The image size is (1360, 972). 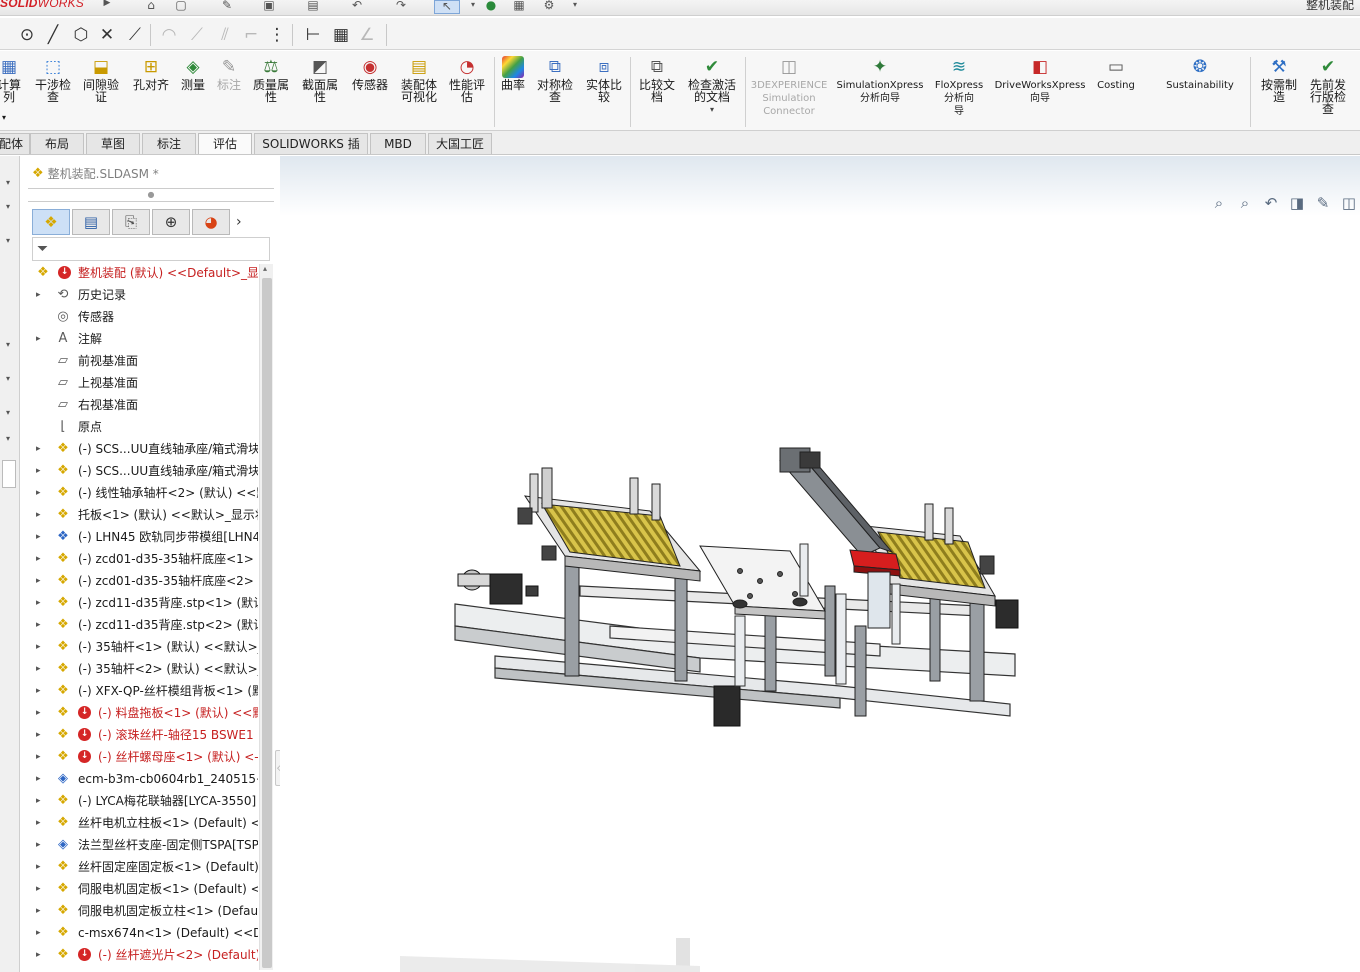 I want to click on tree-node: ▸ ❖ (-) zcd11-d35背座.stp<2> (默认, so click(x=145, y=625).